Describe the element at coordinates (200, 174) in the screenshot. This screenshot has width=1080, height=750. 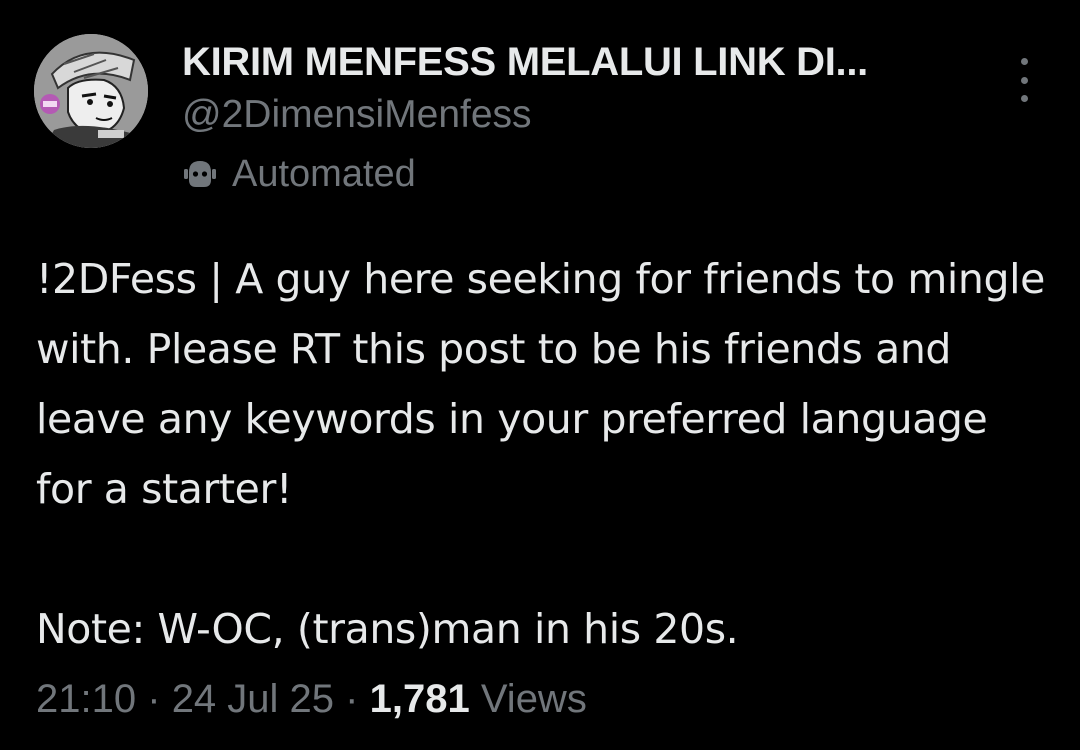
I see `bot-icon` at that location.